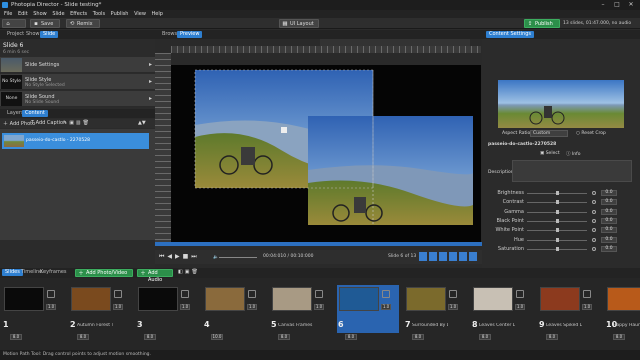 The image size is (640, 360). I want to click on save-button: ▪ Save, so click(45, 23).